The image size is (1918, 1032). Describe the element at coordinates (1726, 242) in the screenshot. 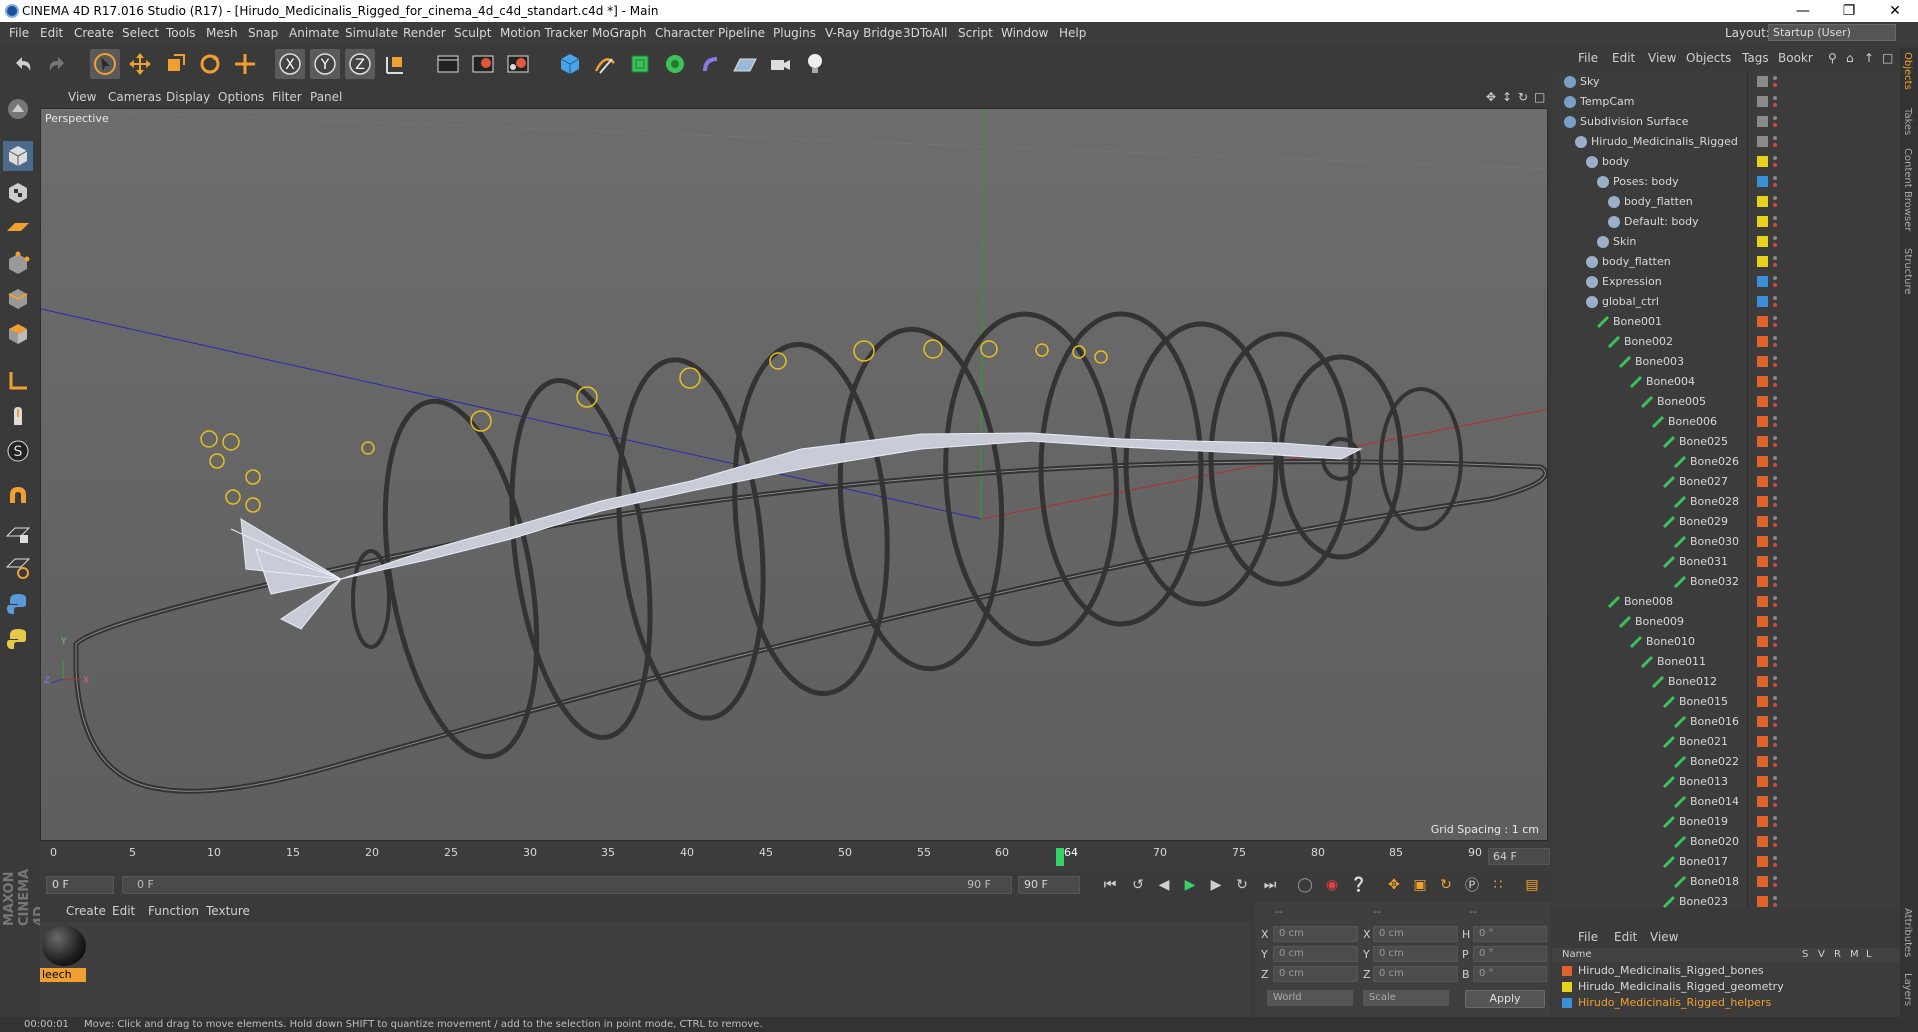

I see `object-row: Skin` at that location.